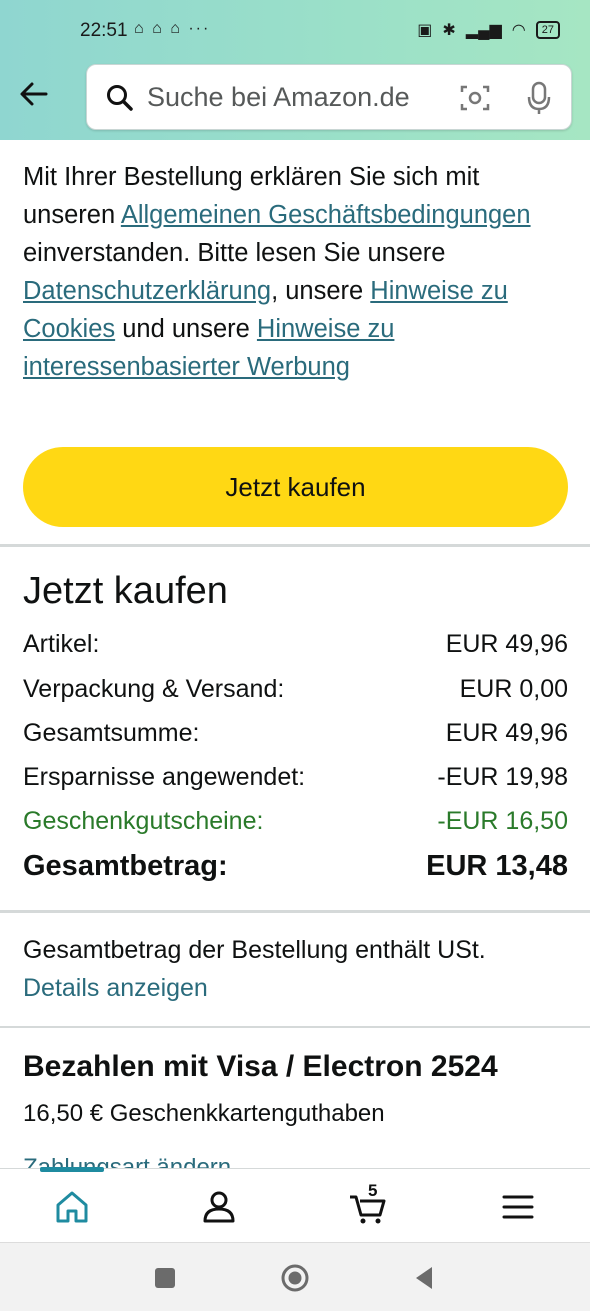 The image size is (590, 1311). What do you see at coordinates (547, 30) in the screenshot?
I see `battery-icon: 27` at bounding box center [547, 30].